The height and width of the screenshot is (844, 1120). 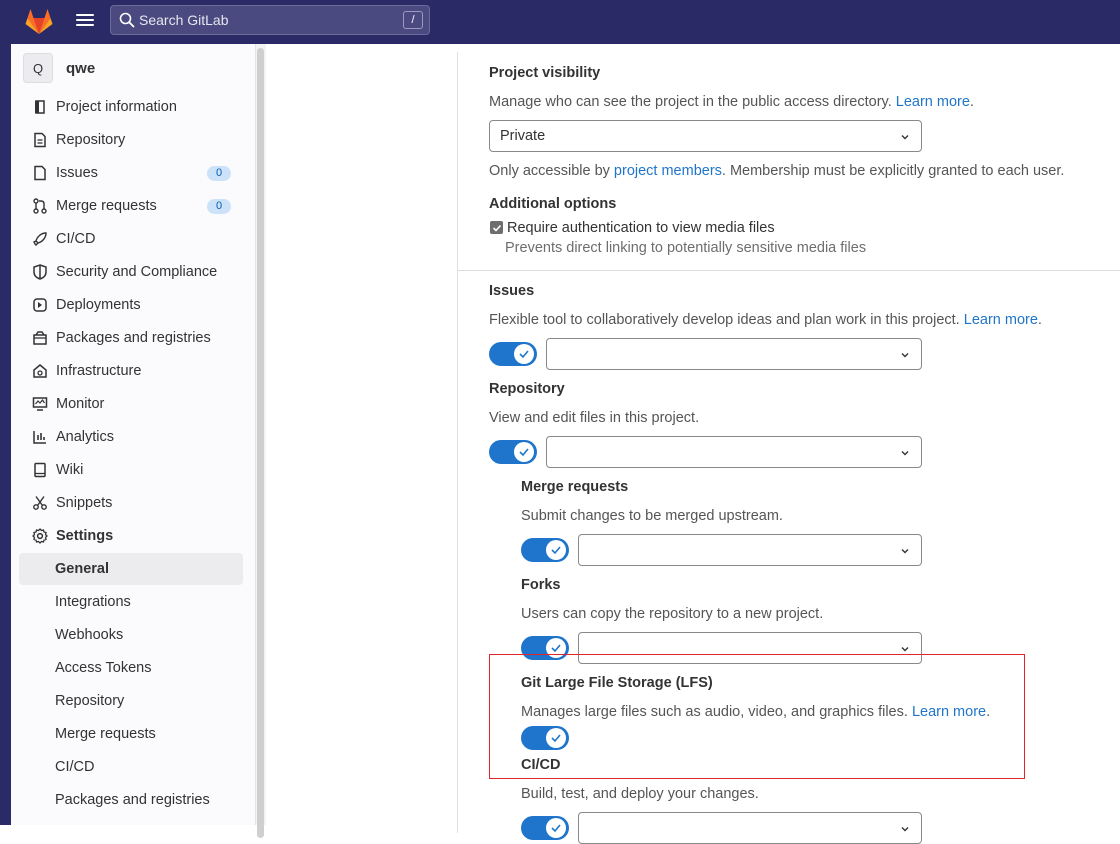 What do you see at coordinates (545, 828) in the screenshot?
I see `cicd-toggle` at bounding box center [545, 828].